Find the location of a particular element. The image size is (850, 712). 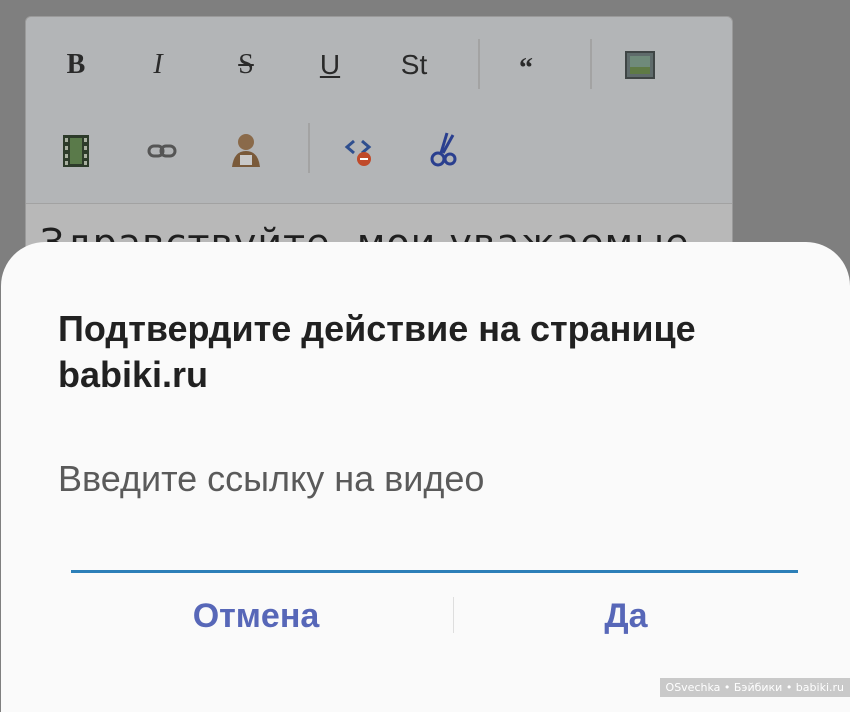

watermark: OSvechka • Бэйбики • babiki.ru is located at coordinates (754, 687).